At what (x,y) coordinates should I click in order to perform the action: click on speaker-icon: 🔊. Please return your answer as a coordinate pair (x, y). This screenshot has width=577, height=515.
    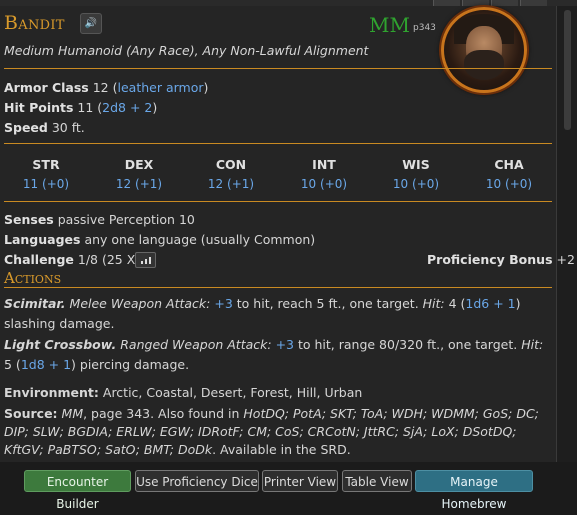
    Looking at the image, I should click on (91, 23).